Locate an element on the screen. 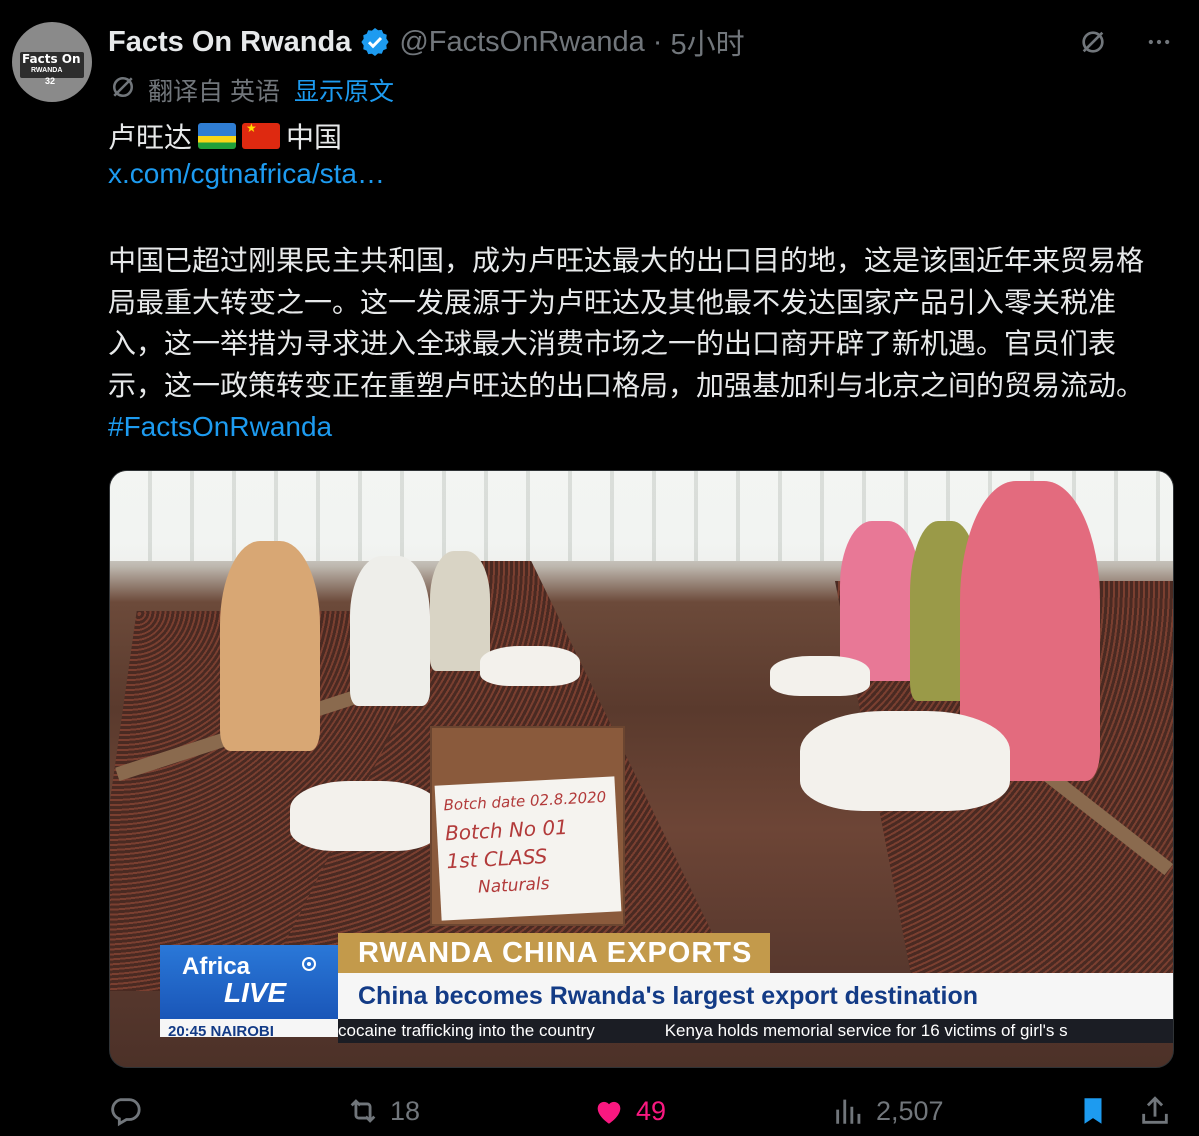 The image size is (1199, 1136). title-rwanda: 卢旺达 is located at coordinates (150, 137).